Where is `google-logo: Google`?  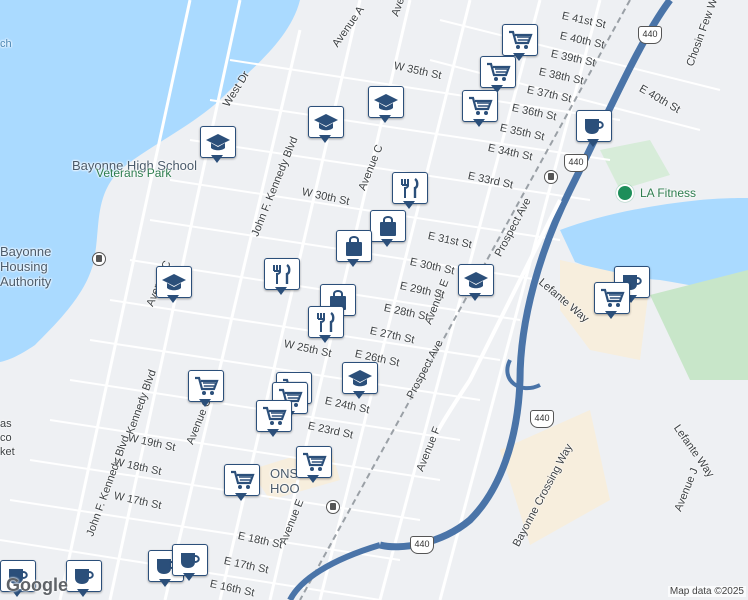
google-logo: Google is located at coordinates (37, 585).